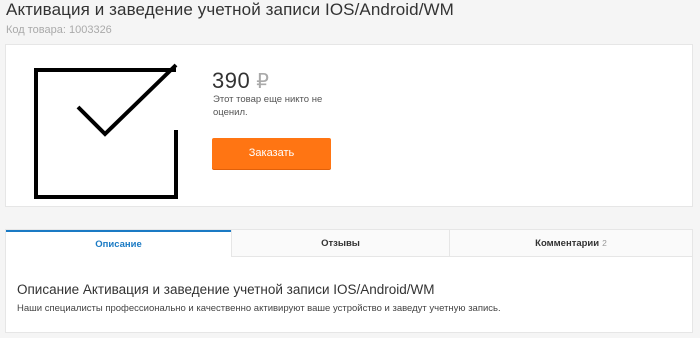 Image resolution: width=700 pixels, height=338 pixels. Describe the element at coordinates (262, 82) in the screenshot. I see `currency-symbol: ₽` at that location.